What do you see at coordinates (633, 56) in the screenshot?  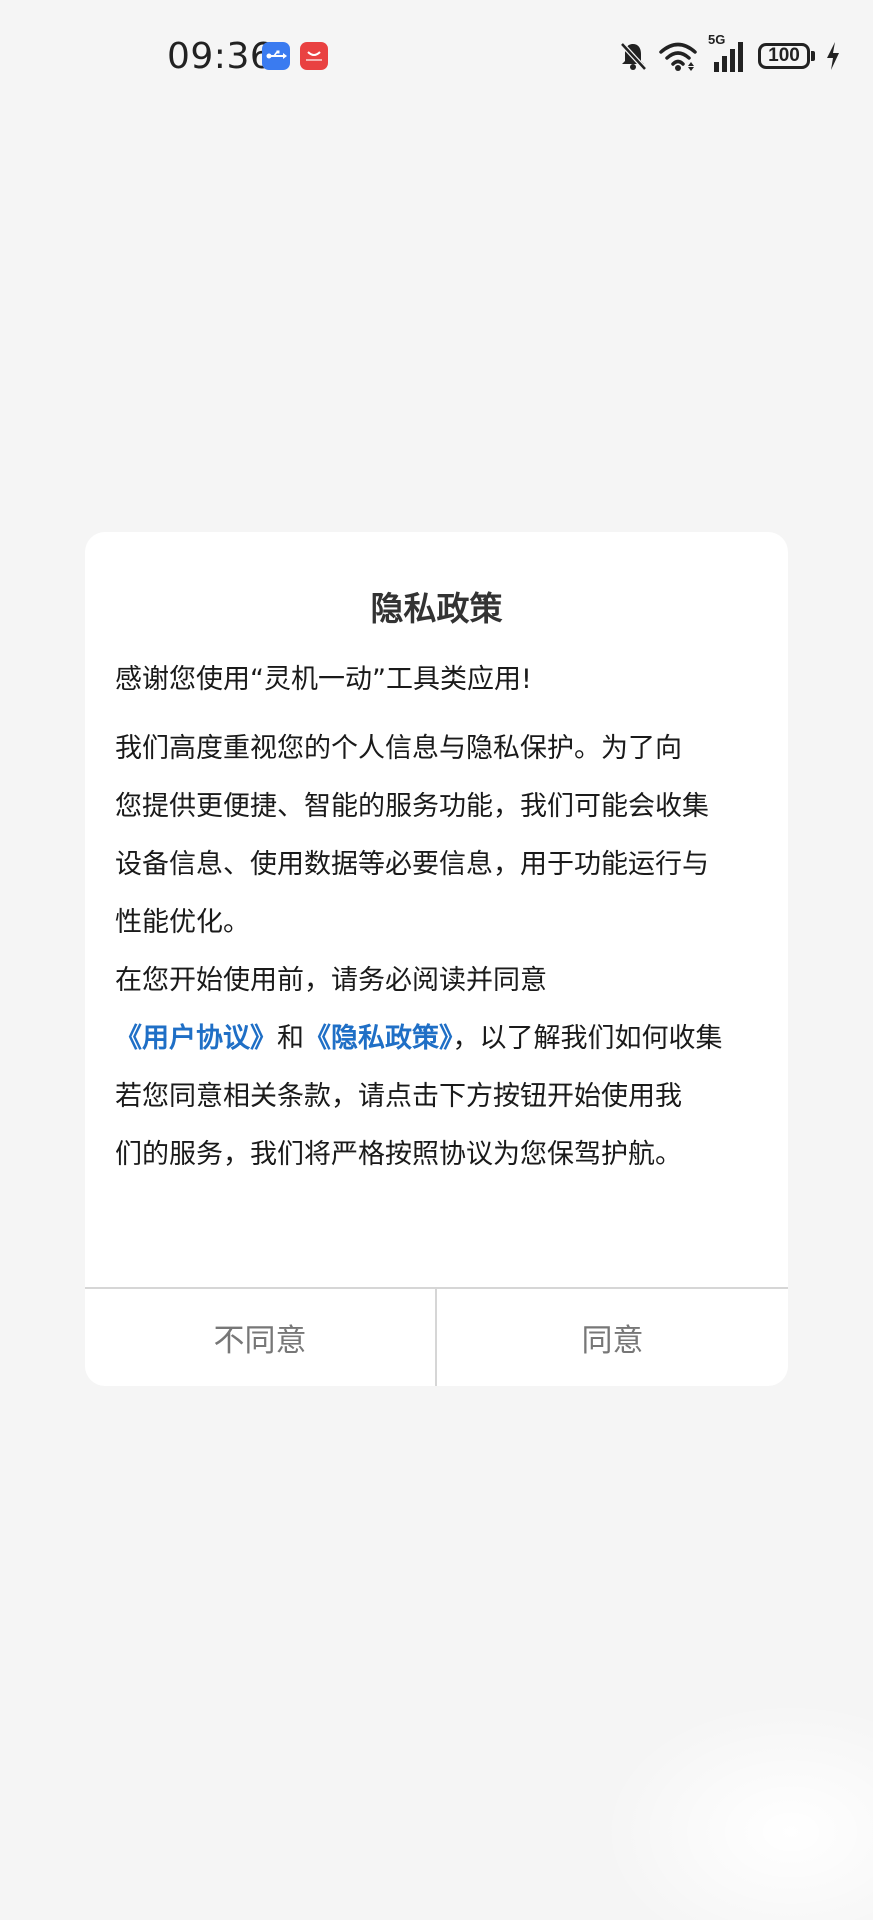 I see `mute-bell-icon` at bounding box center [633, 56].